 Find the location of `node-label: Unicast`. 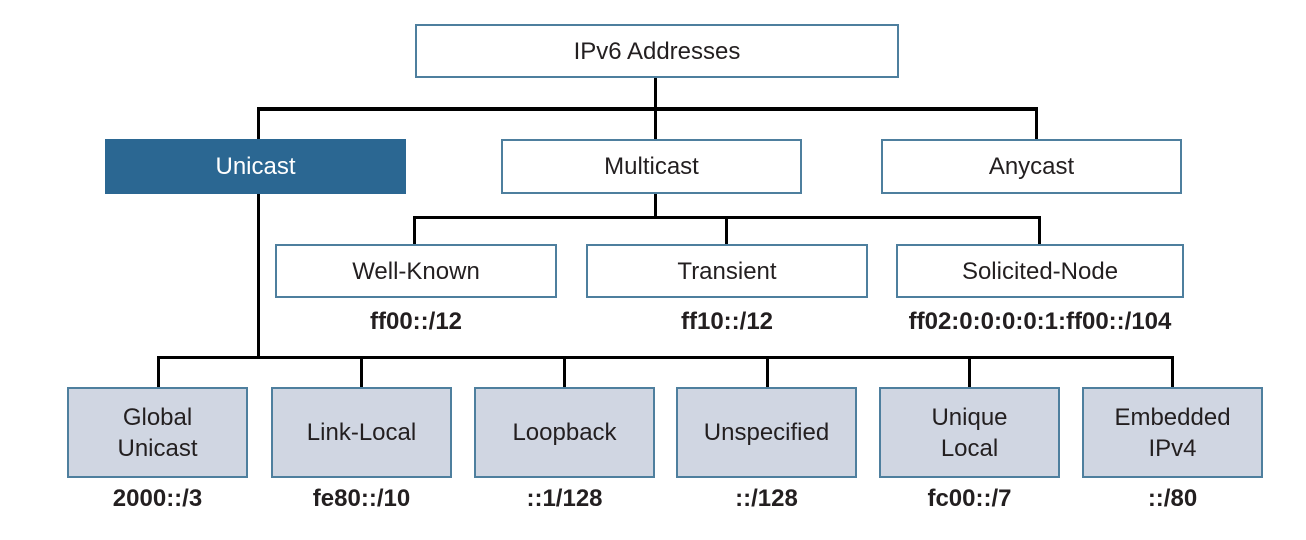

node-label: Unicast is located at coordinates (255, 166).